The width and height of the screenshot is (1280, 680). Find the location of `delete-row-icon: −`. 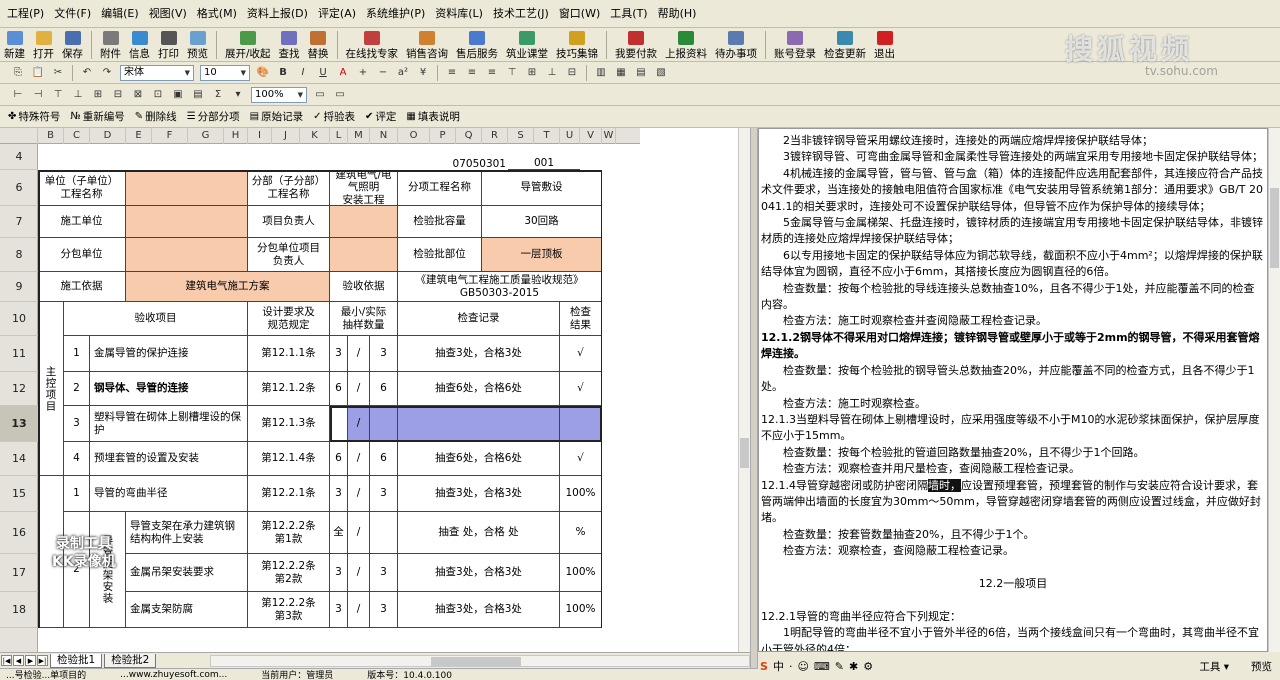

delete-row-icon: − is located at coordinates (383, 73).